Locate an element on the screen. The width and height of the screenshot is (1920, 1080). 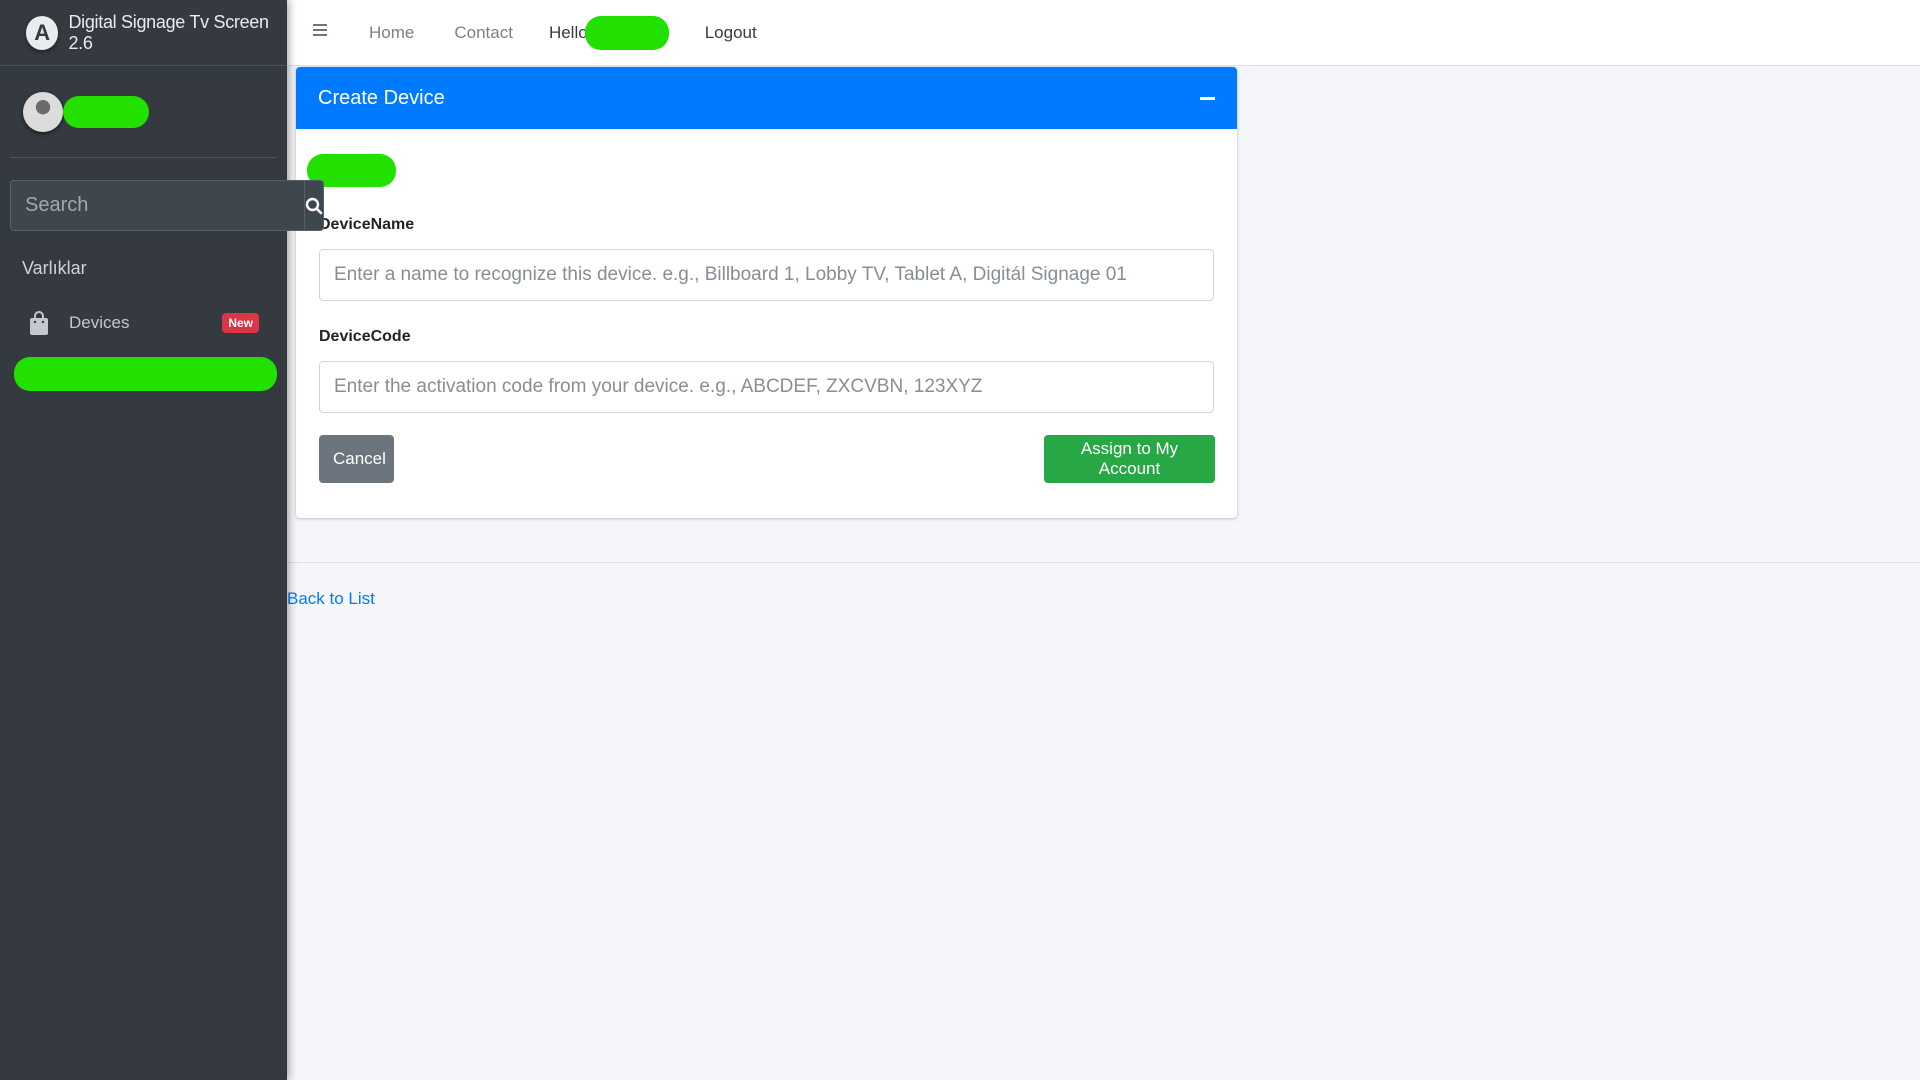
hamburger-icon is located at coordinates (321, 32).